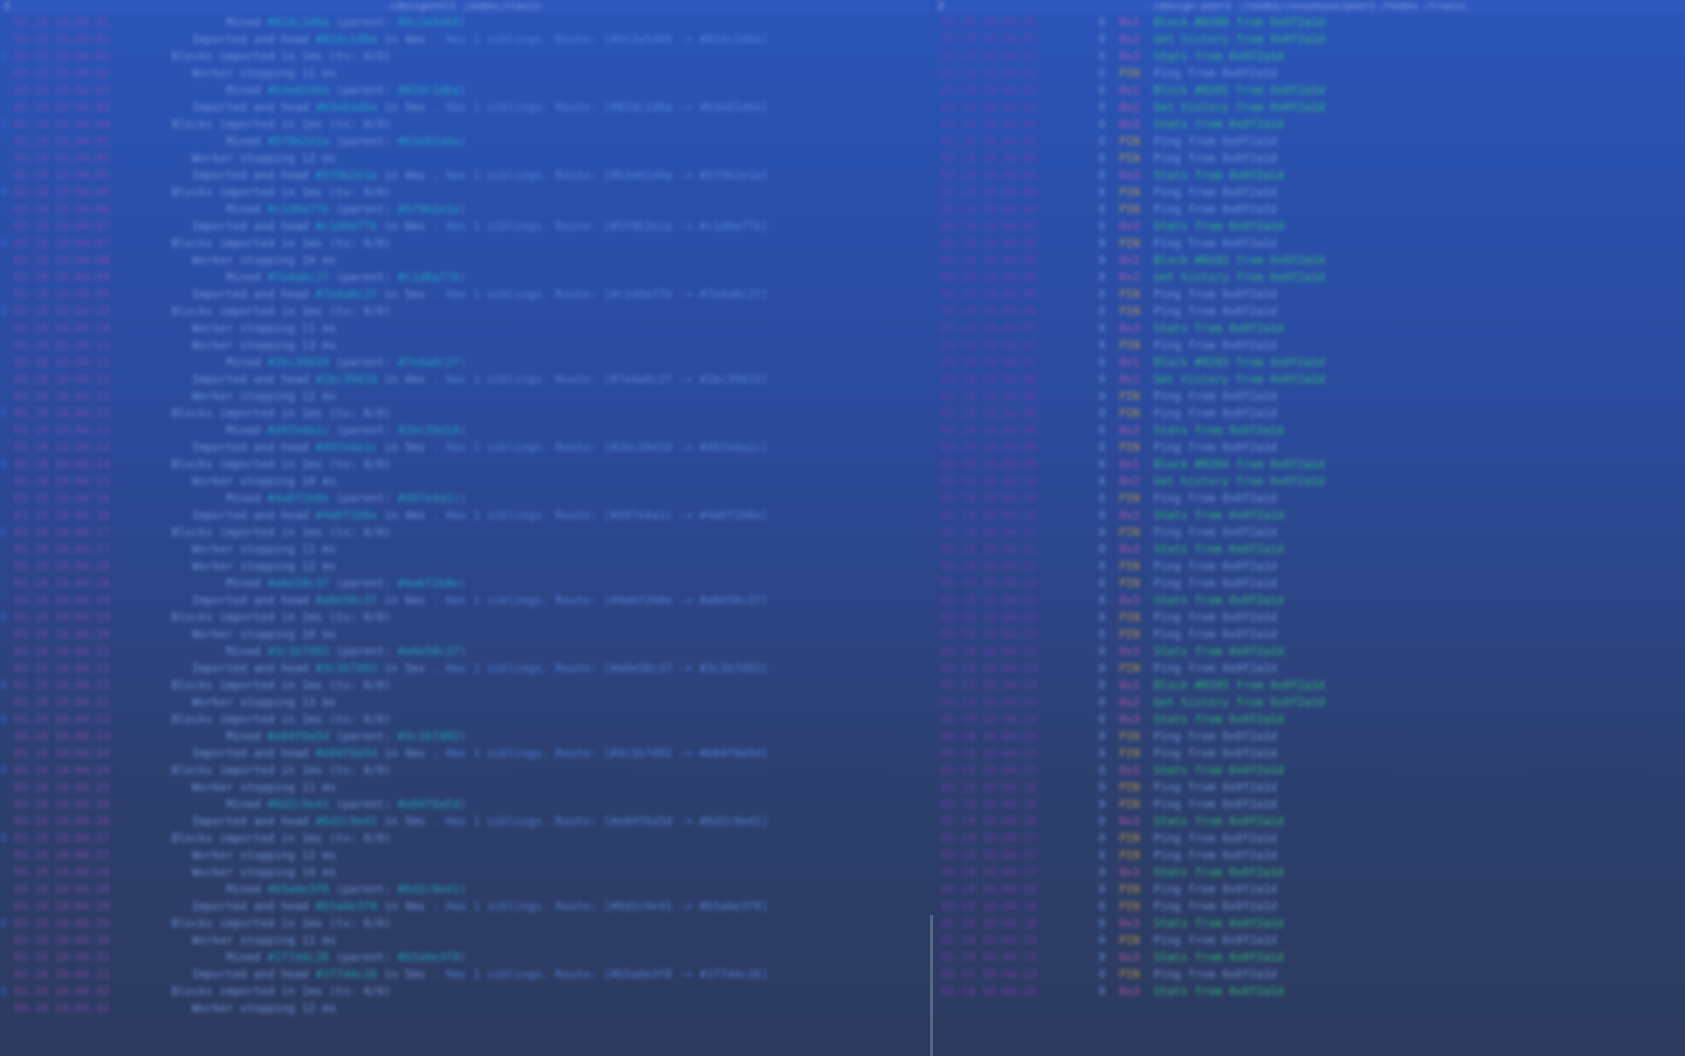 Image resolution: width=1685 pixels, height=1056 pixels. I want to click on block-hash: #d97e4a1c, so click(428, 498).